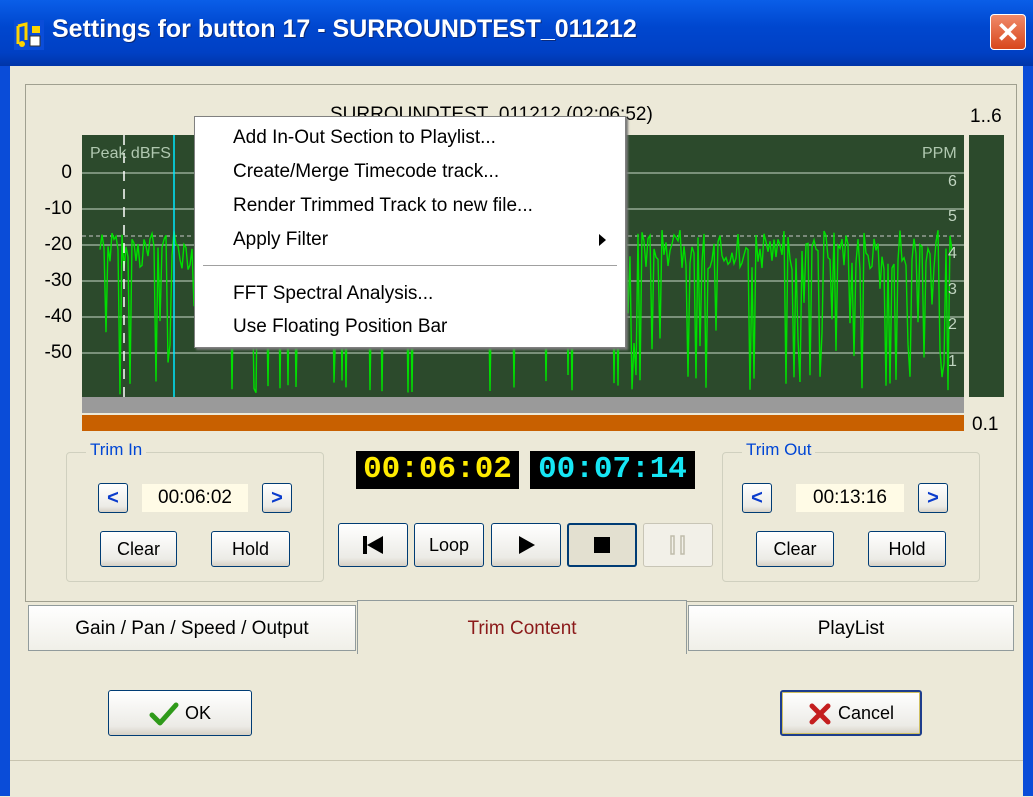 This screenshot has height=797, width=1033. I want to click on skip-to-start-icon, so click(373, 545).